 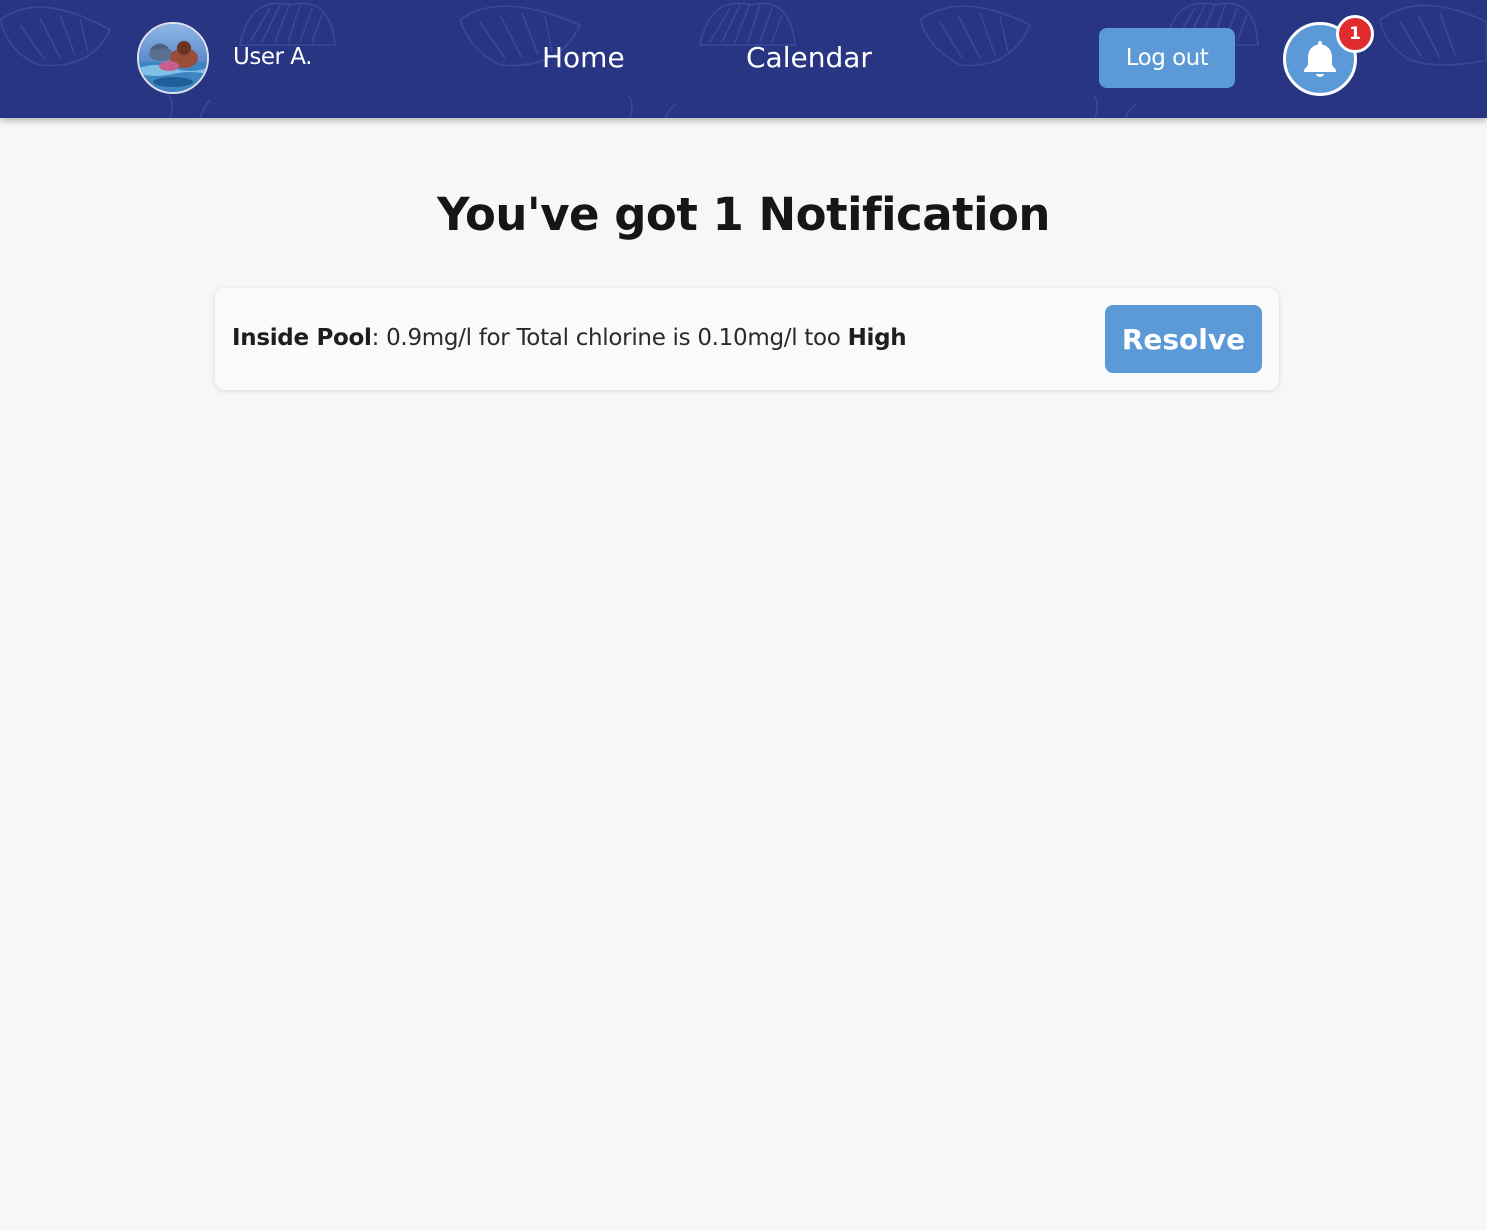 What do you see at coordinates (728, 214) in the screenshot?
I see `title-count: 1` at bounding box center [728, 214].